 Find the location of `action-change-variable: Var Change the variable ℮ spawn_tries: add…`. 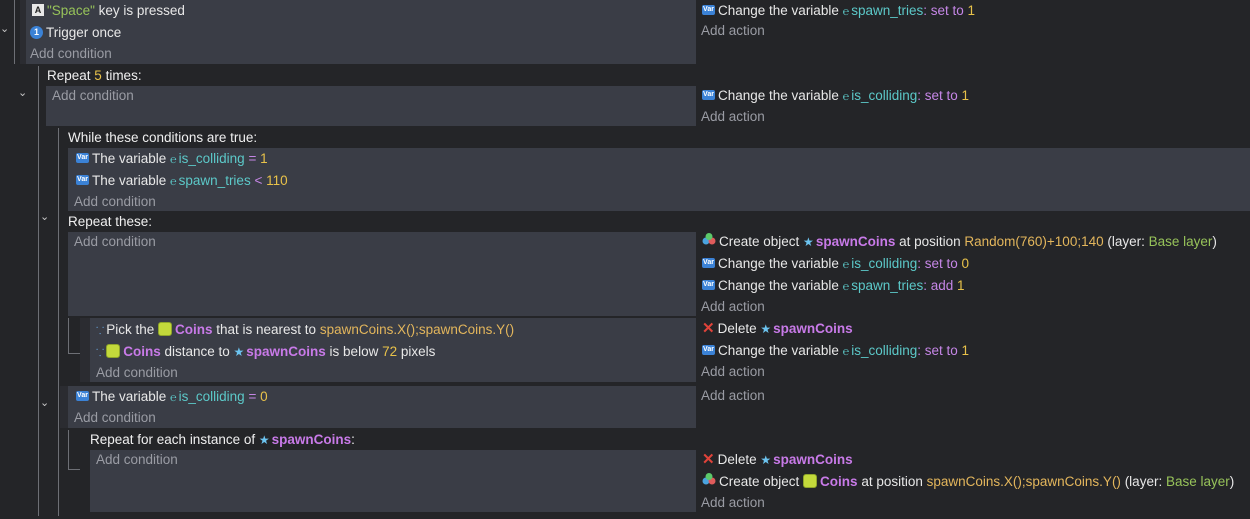

action-change-variable: Var Change the variable ℮ spawn_tries: add… is located at coordinates (833, 286).